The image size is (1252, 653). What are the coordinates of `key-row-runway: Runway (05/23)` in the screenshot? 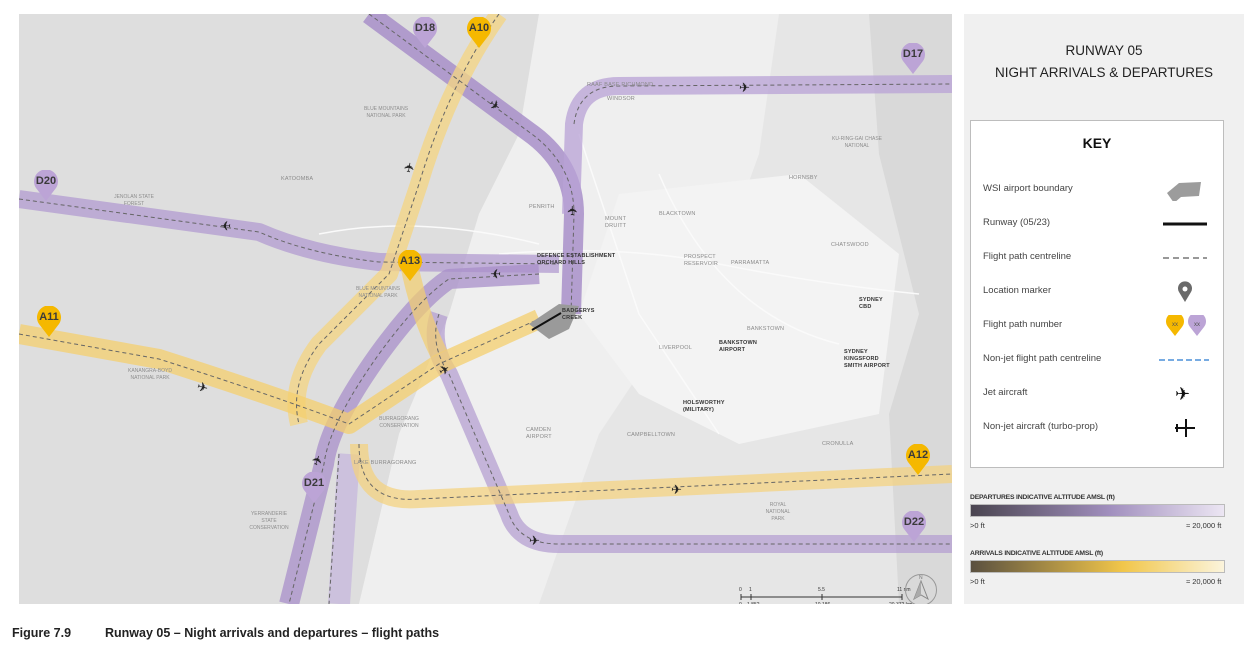 It's located at (1098, 224).